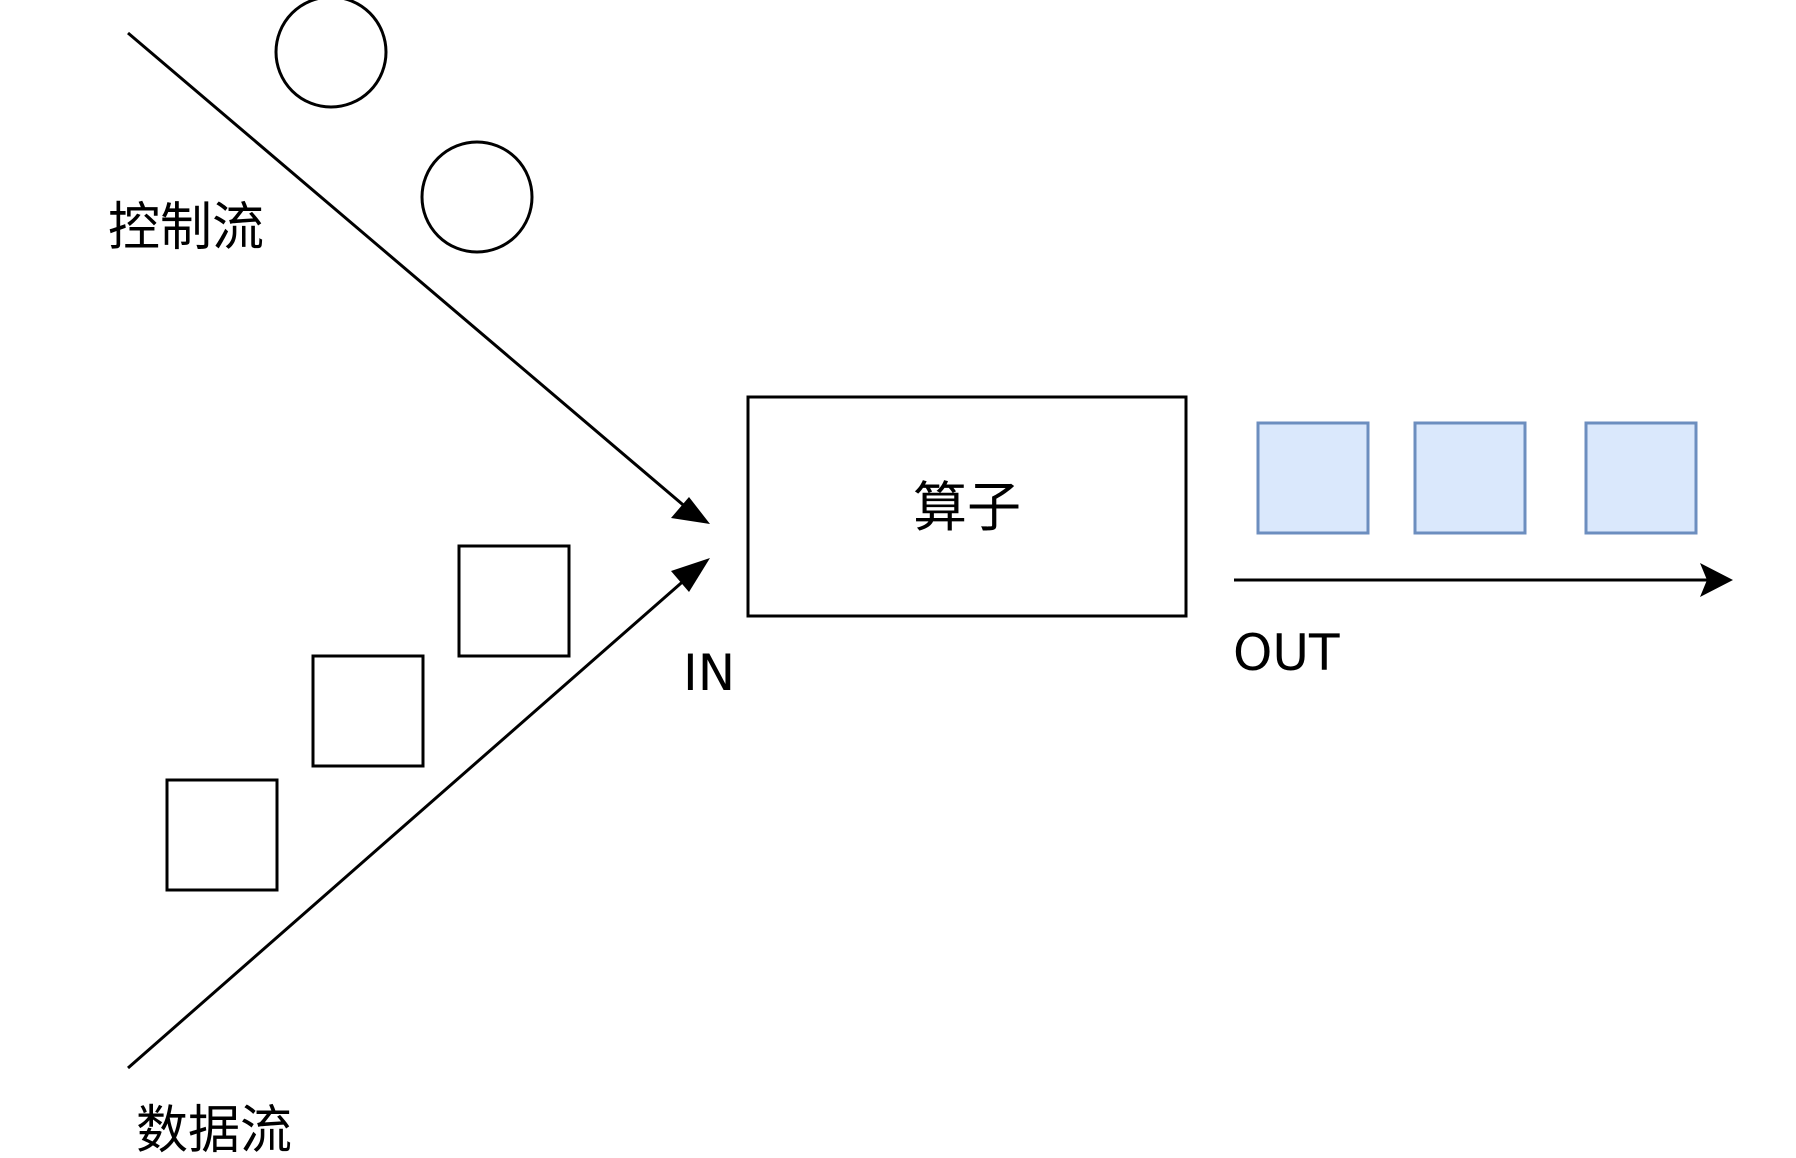 The width and height of the screenshot is (1796, 1158). What do you see at coordinates (967, 507) in the screenshot?
I see `operator-label: 算子` at bounding box center [967, 507].